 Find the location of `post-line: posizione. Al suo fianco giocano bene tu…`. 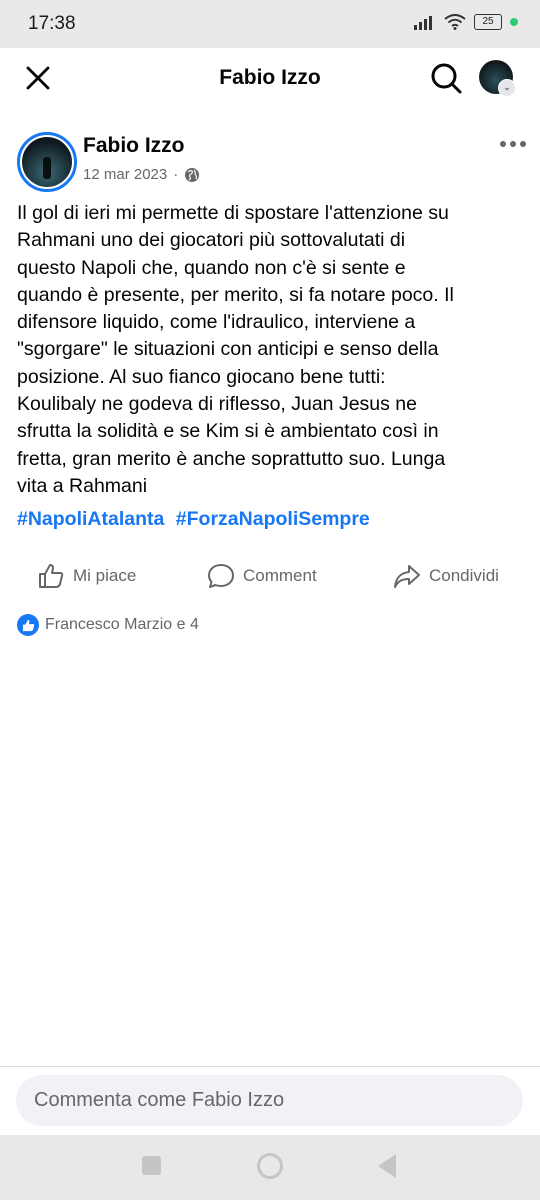

post-line: posizione. Al suo fianco giocano bene tu… is located at coordinates (201, 376).